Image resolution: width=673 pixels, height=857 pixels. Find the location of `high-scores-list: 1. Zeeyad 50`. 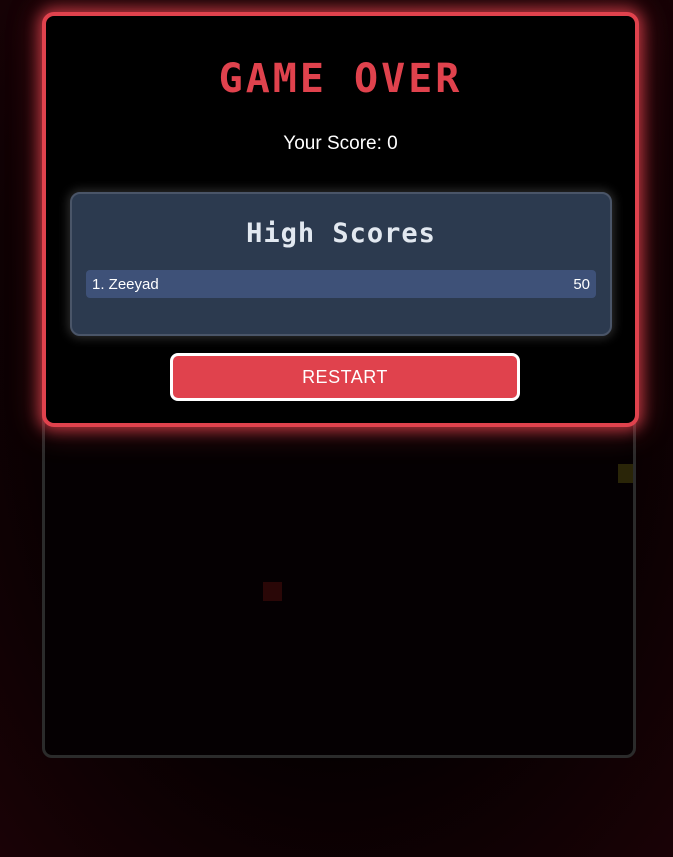

high-scores-list: 1. Zeeyad 50 is located at coordinates (341, 284).